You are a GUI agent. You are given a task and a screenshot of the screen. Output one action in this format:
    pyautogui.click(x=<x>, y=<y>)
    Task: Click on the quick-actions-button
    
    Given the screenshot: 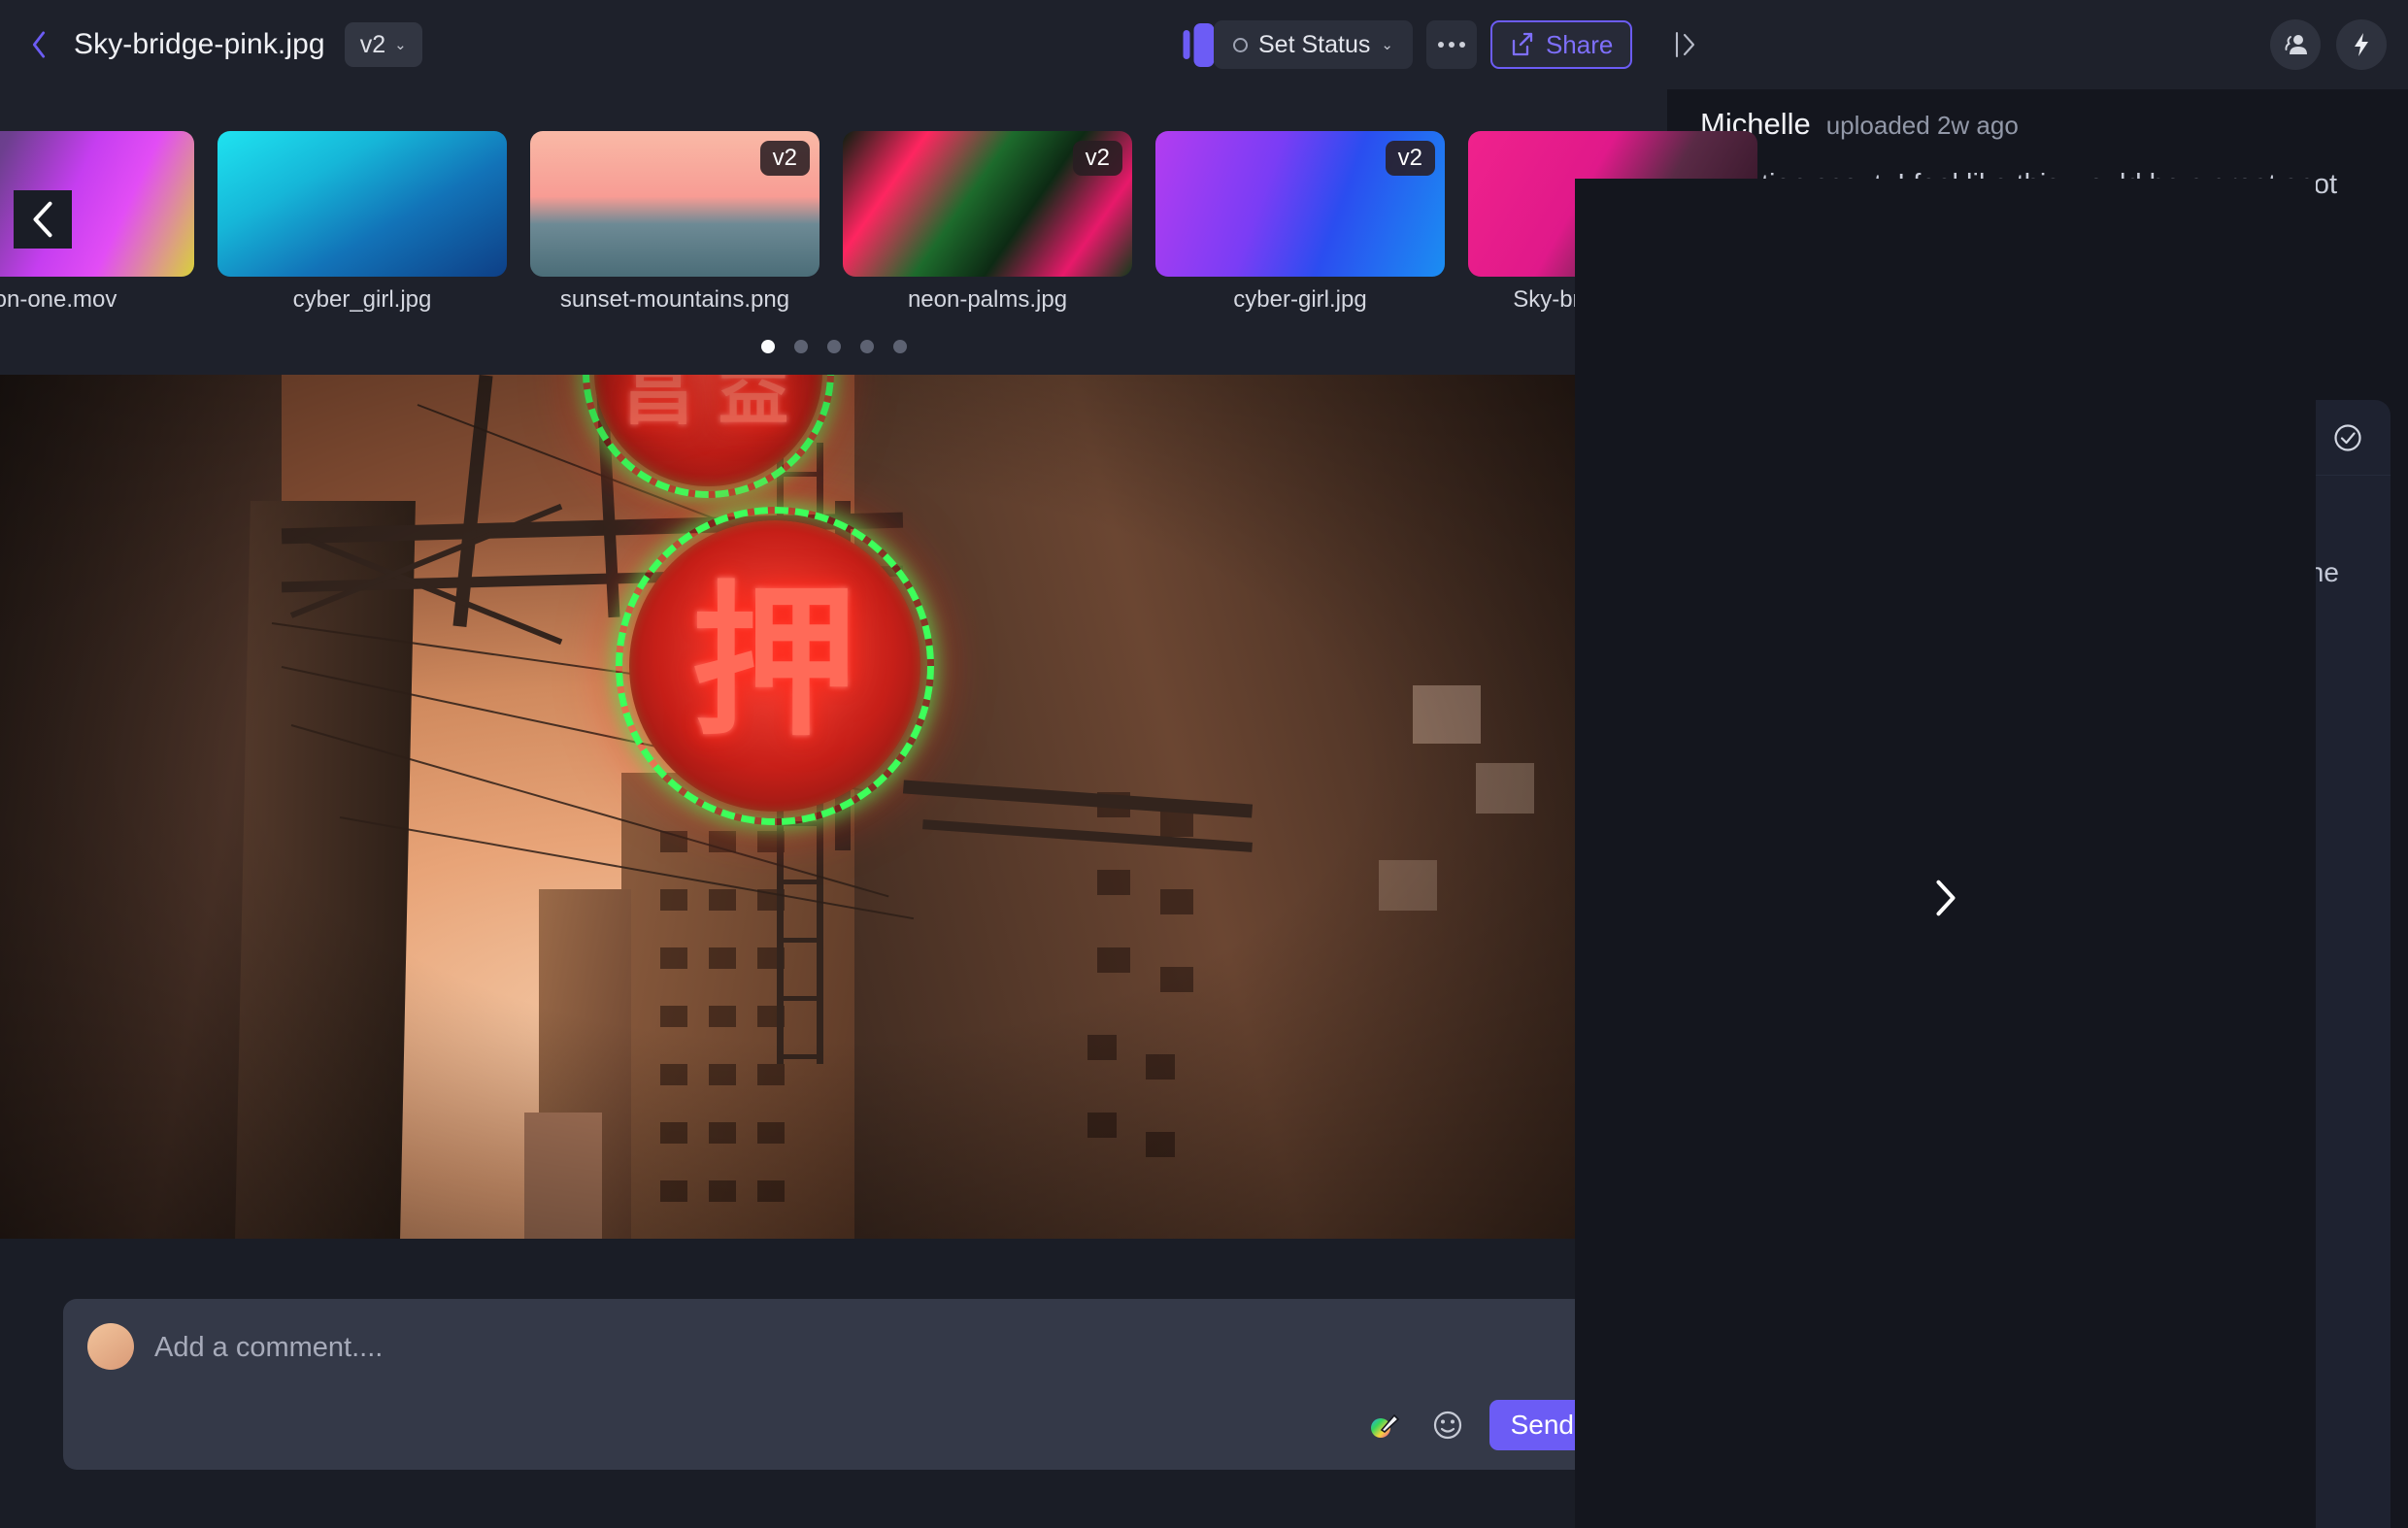 What is the action you would take?
    pyautogui.click(x=2361, y=45)
    